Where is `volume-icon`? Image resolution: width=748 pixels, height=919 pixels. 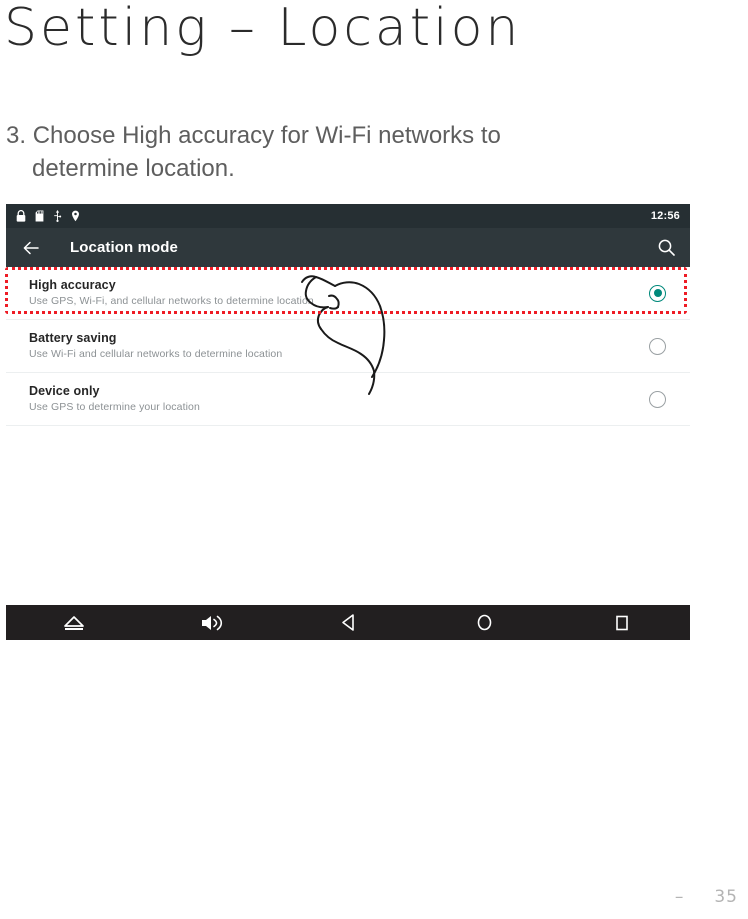
volume-icon is located at coordinates (211, 623).